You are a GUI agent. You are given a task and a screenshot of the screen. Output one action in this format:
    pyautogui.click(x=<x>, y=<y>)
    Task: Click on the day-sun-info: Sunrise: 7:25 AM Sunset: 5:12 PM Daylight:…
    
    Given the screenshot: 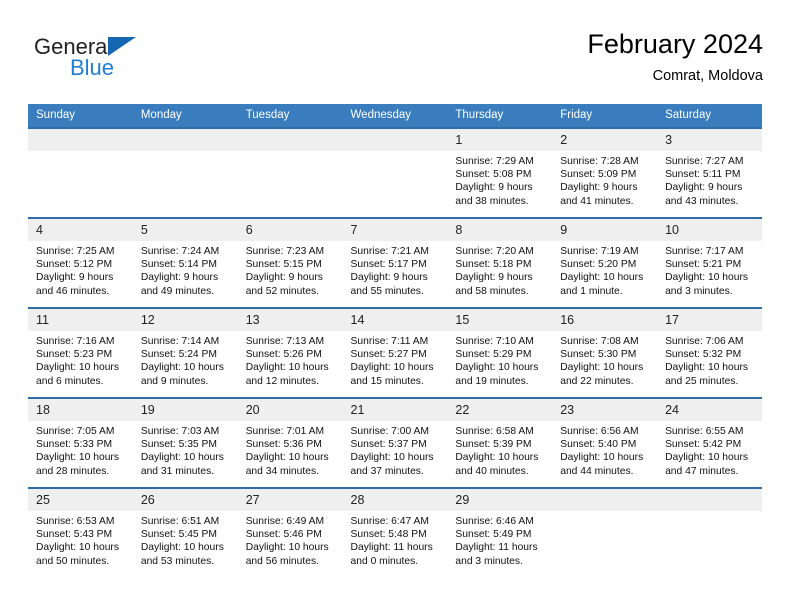 What is the action you would take?
    pyautogui.click(x=80, y=269)
    